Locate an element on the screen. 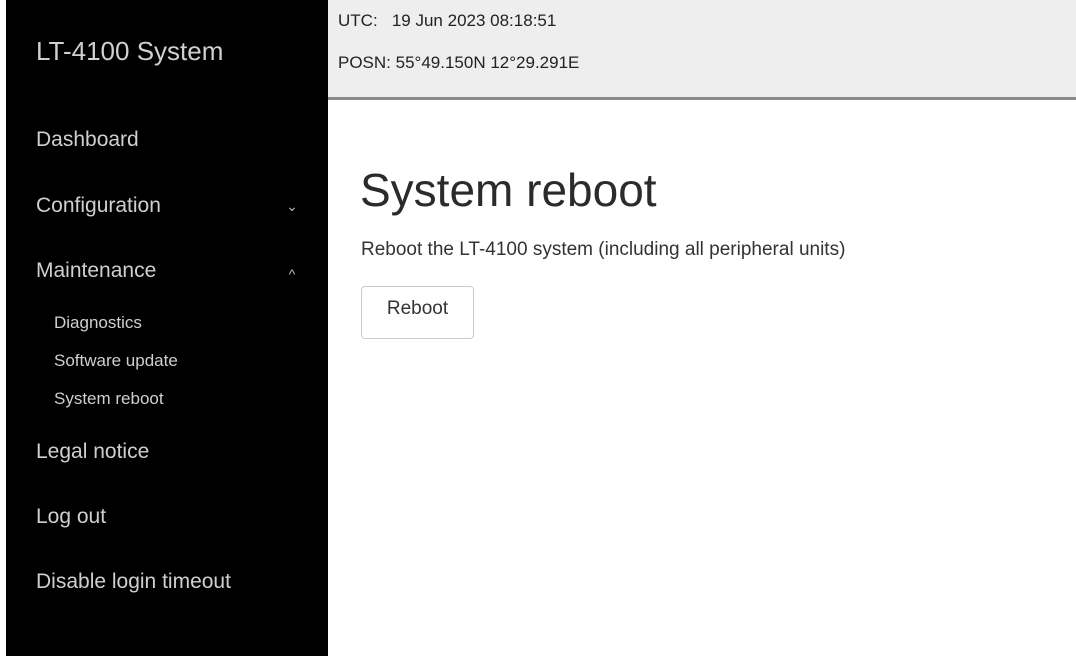 The image size is (1076, 656). sidebar-item-label: Legal notice is located at coordinates (93, 451).